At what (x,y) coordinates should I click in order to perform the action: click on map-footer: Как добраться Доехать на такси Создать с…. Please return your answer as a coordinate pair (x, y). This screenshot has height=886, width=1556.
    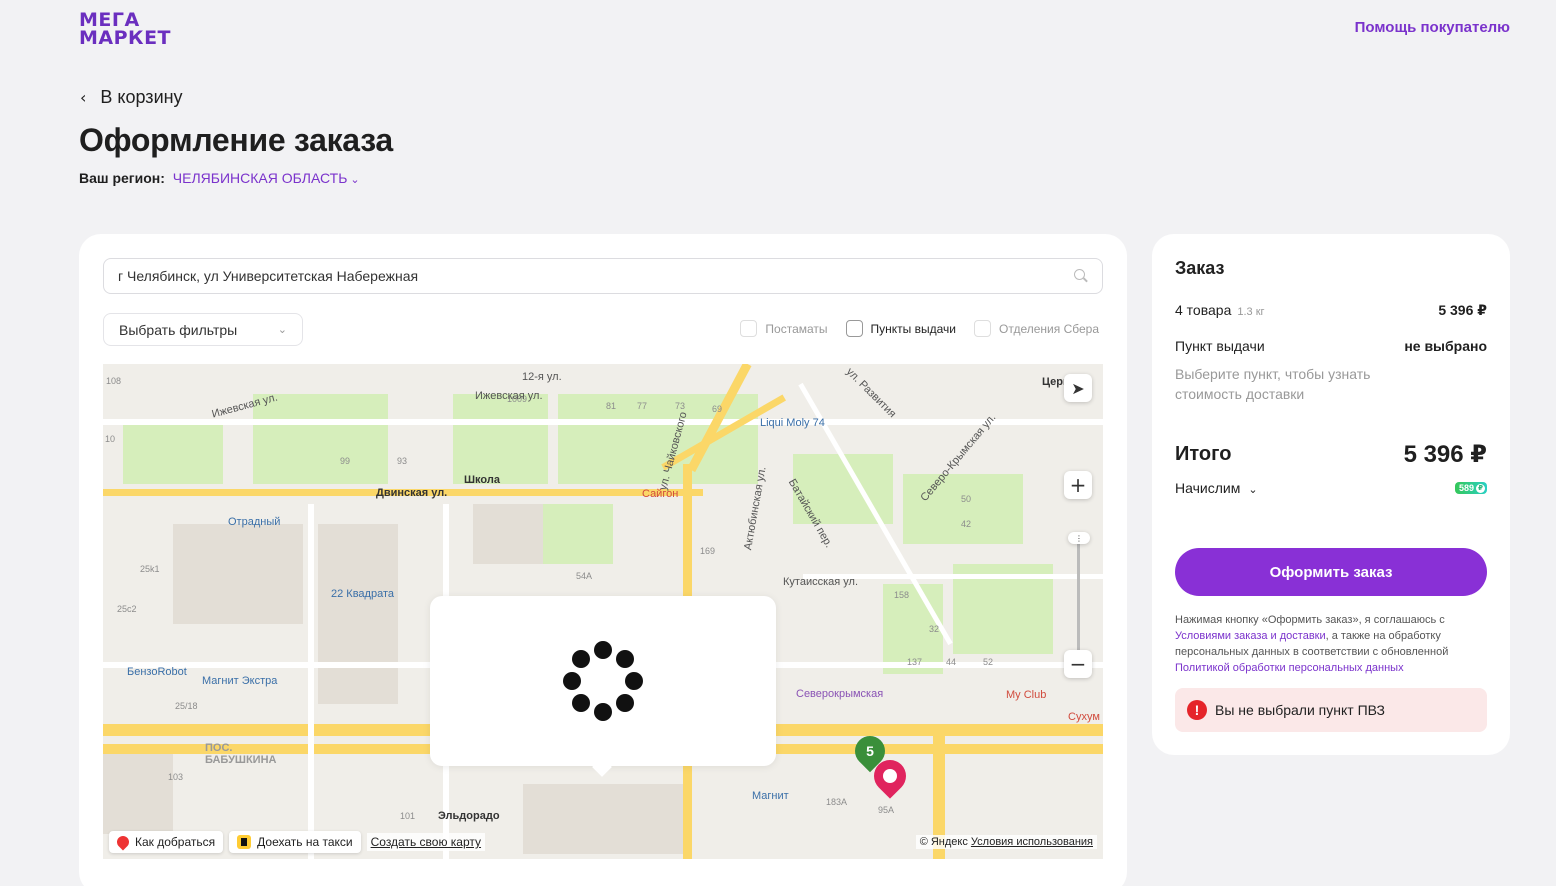
    Looking at the image, I should click on (297, 842).